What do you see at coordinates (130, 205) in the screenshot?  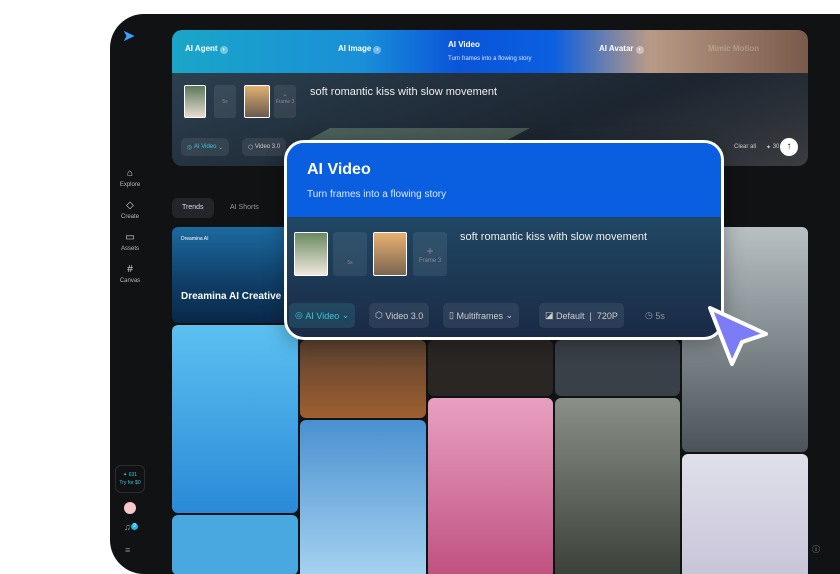 I see `diamond-icon: ◇` at bounding box center [130, 205].